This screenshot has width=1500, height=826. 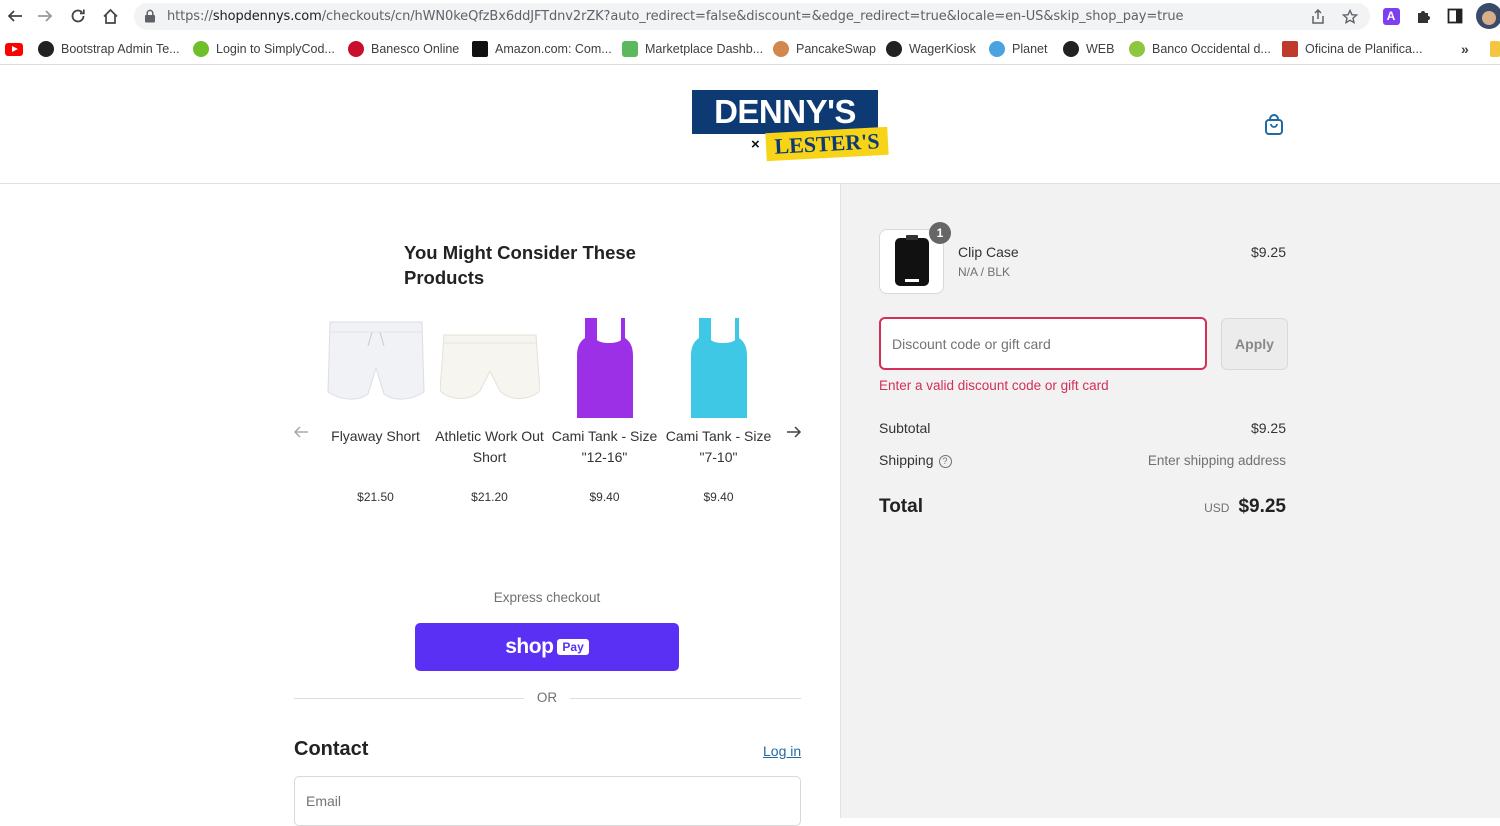 What do you see at coordinates (356, 49) in the screenshot?
I see `banesco-icon` at bounding box center [356, 49].